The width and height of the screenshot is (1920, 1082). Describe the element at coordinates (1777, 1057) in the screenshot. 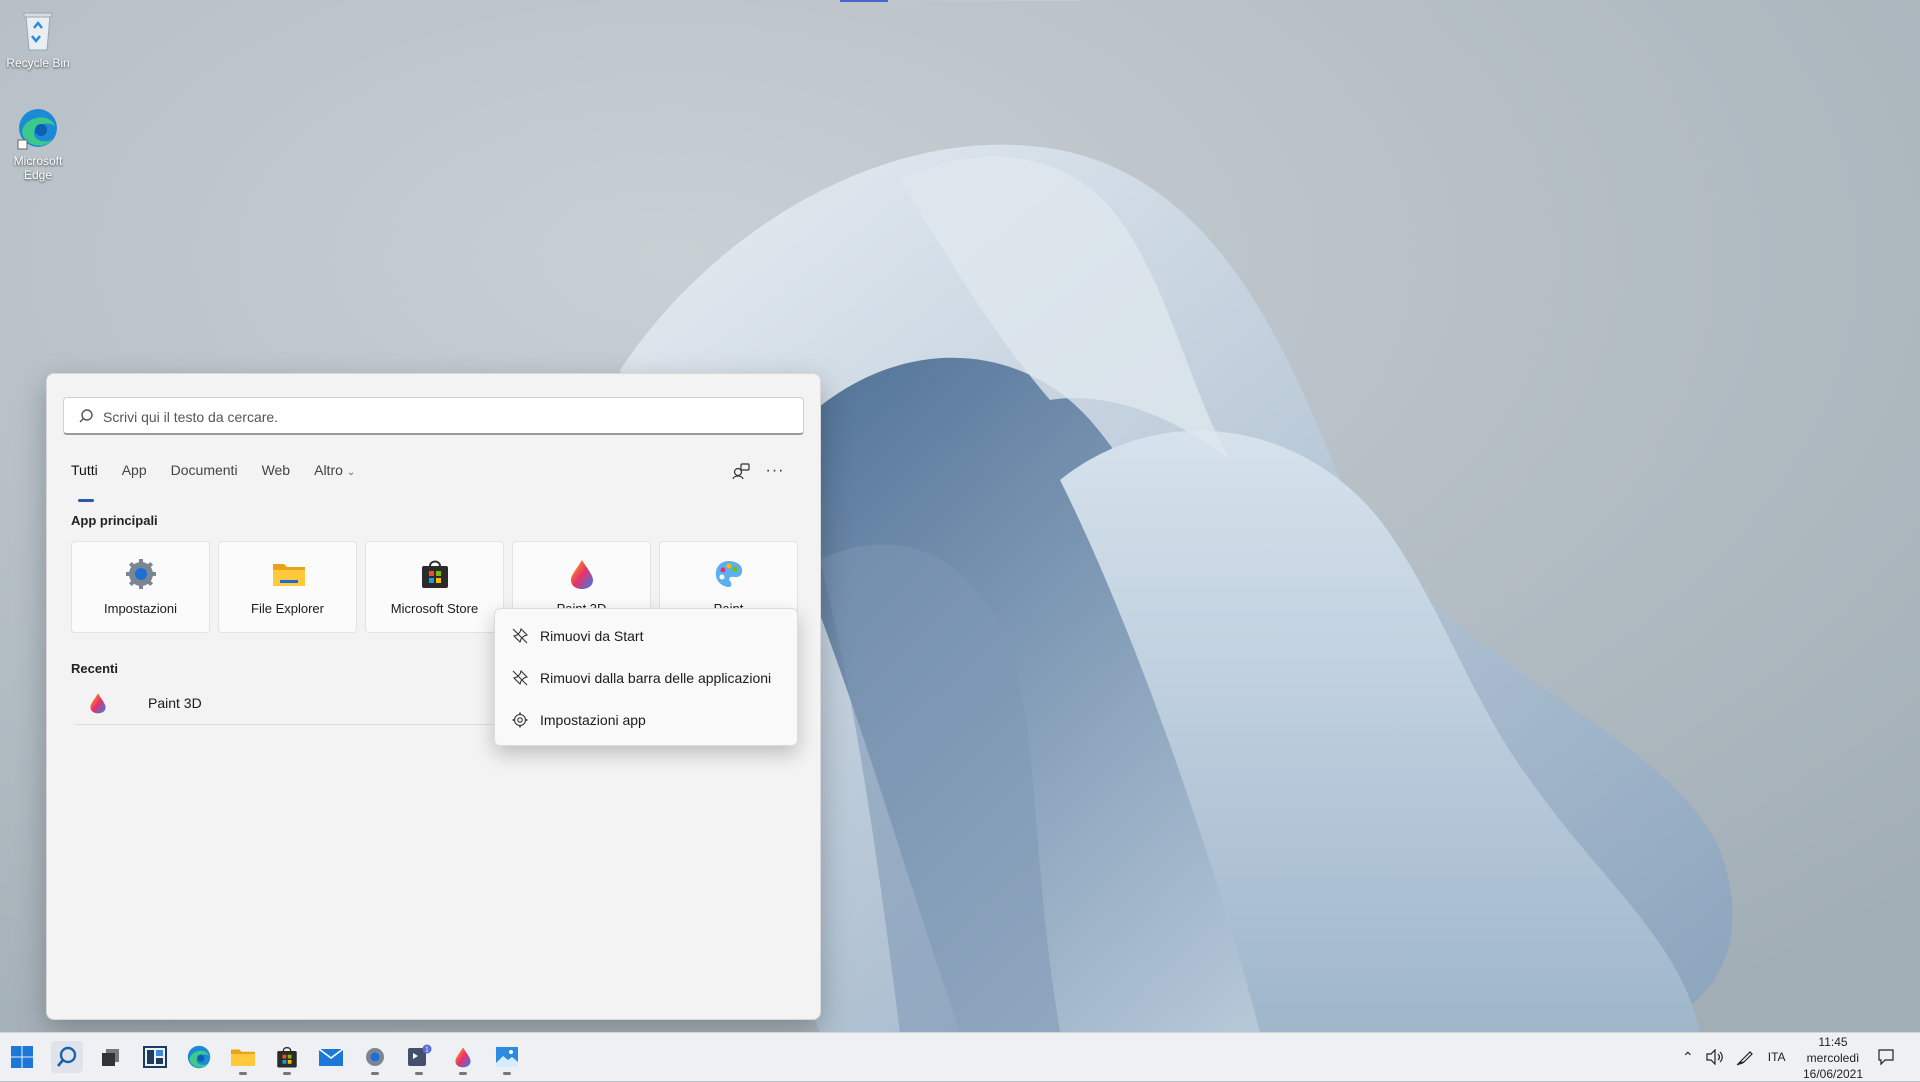

I see `language-indicator: ITA` at that location.